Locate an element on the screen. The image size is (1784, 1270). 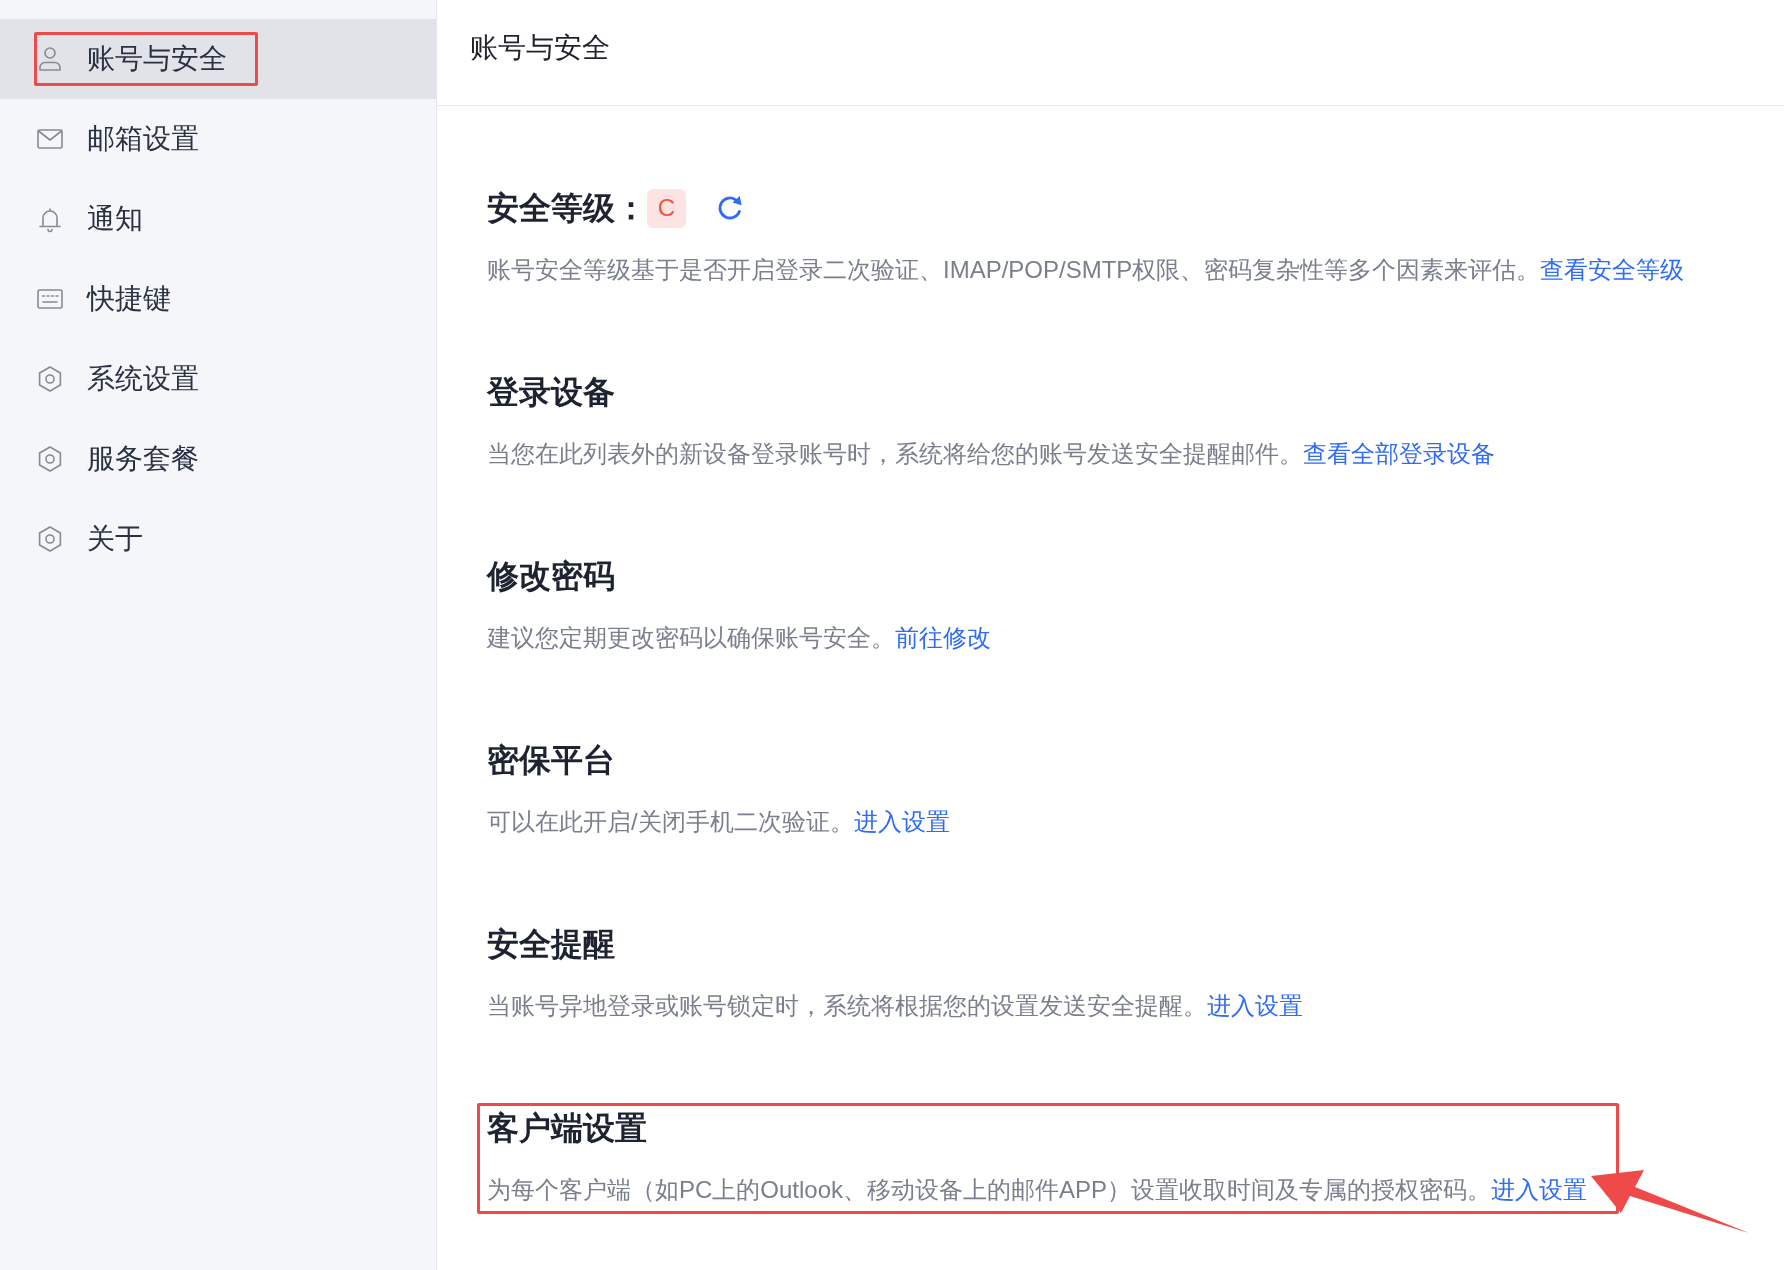
sidebar-item: 通知 is located at coordinates (218, 219).